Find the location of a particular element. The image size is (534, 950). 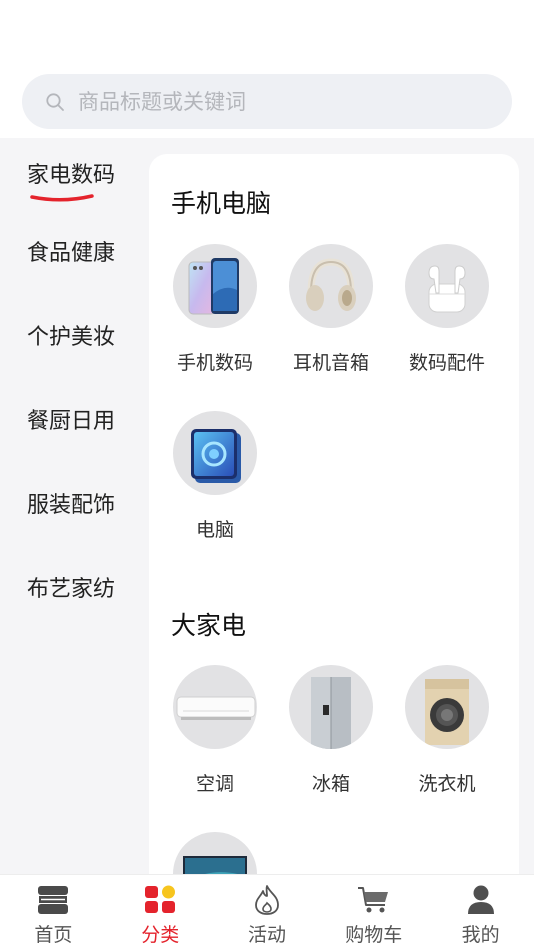

tab-label: 活动 is located at coordinates (266, 935).